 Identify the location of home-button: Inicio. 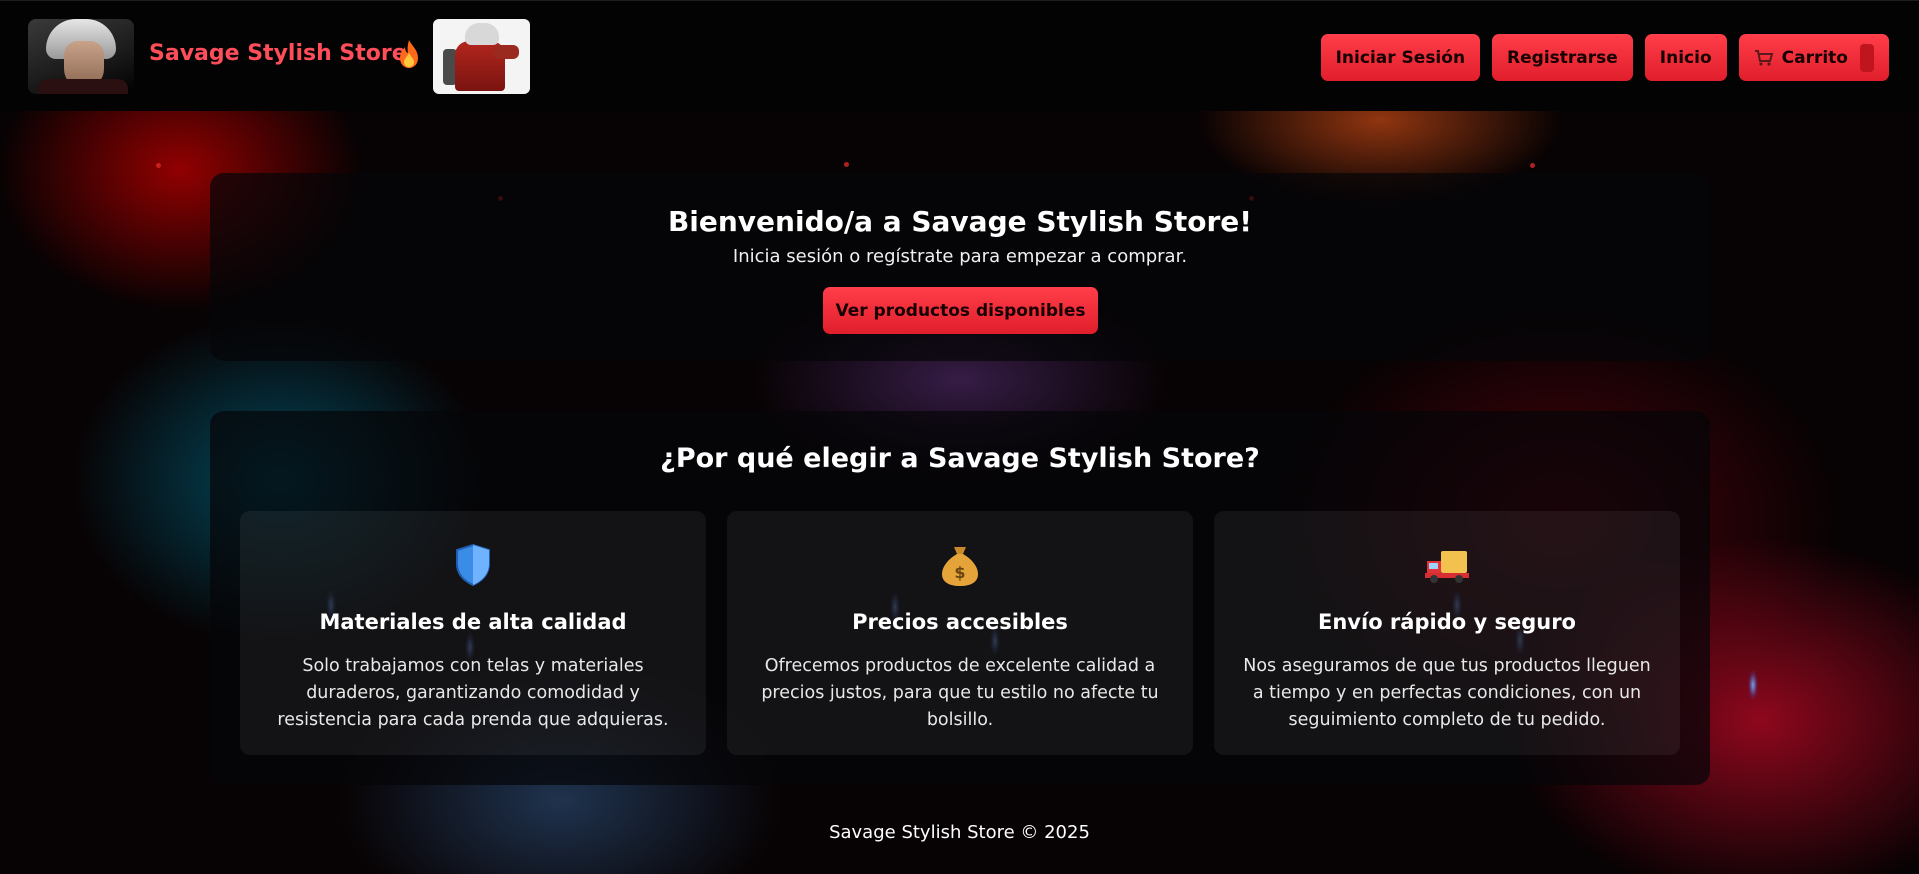
(1685, 57).